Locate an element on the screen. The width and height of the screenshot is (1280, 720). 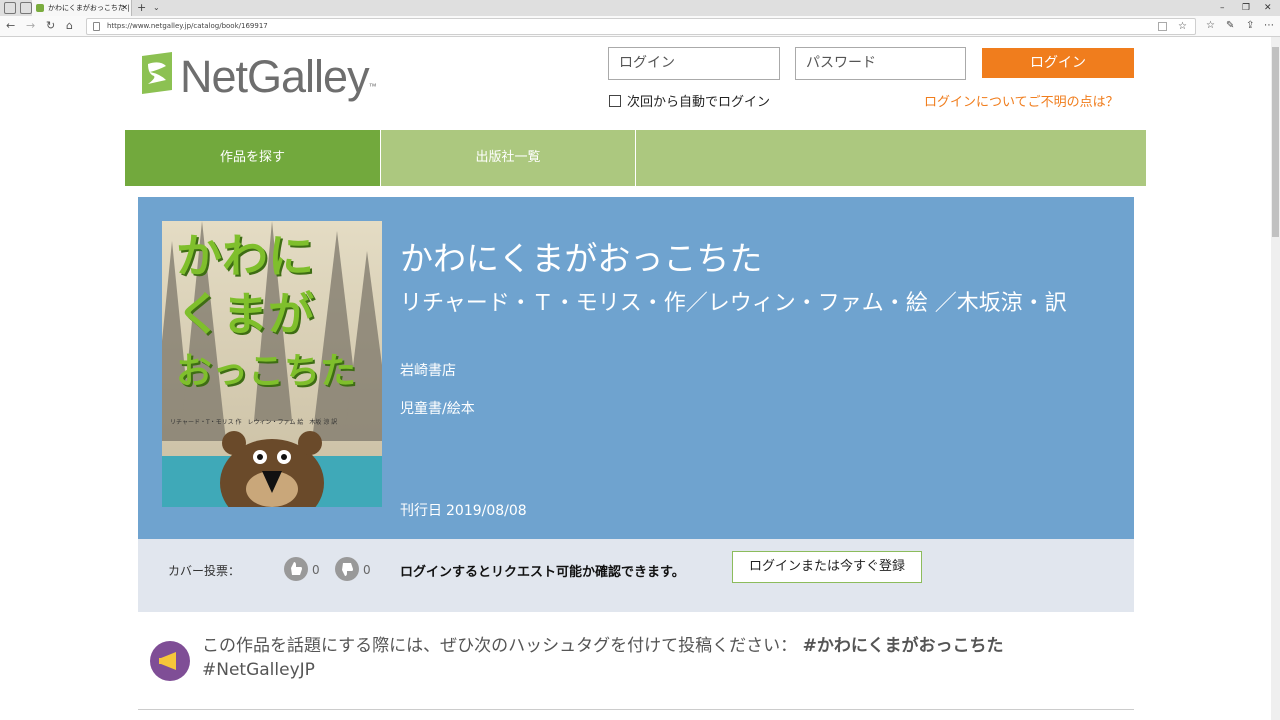
checkbox-icon is located at coordinates (615, 101).